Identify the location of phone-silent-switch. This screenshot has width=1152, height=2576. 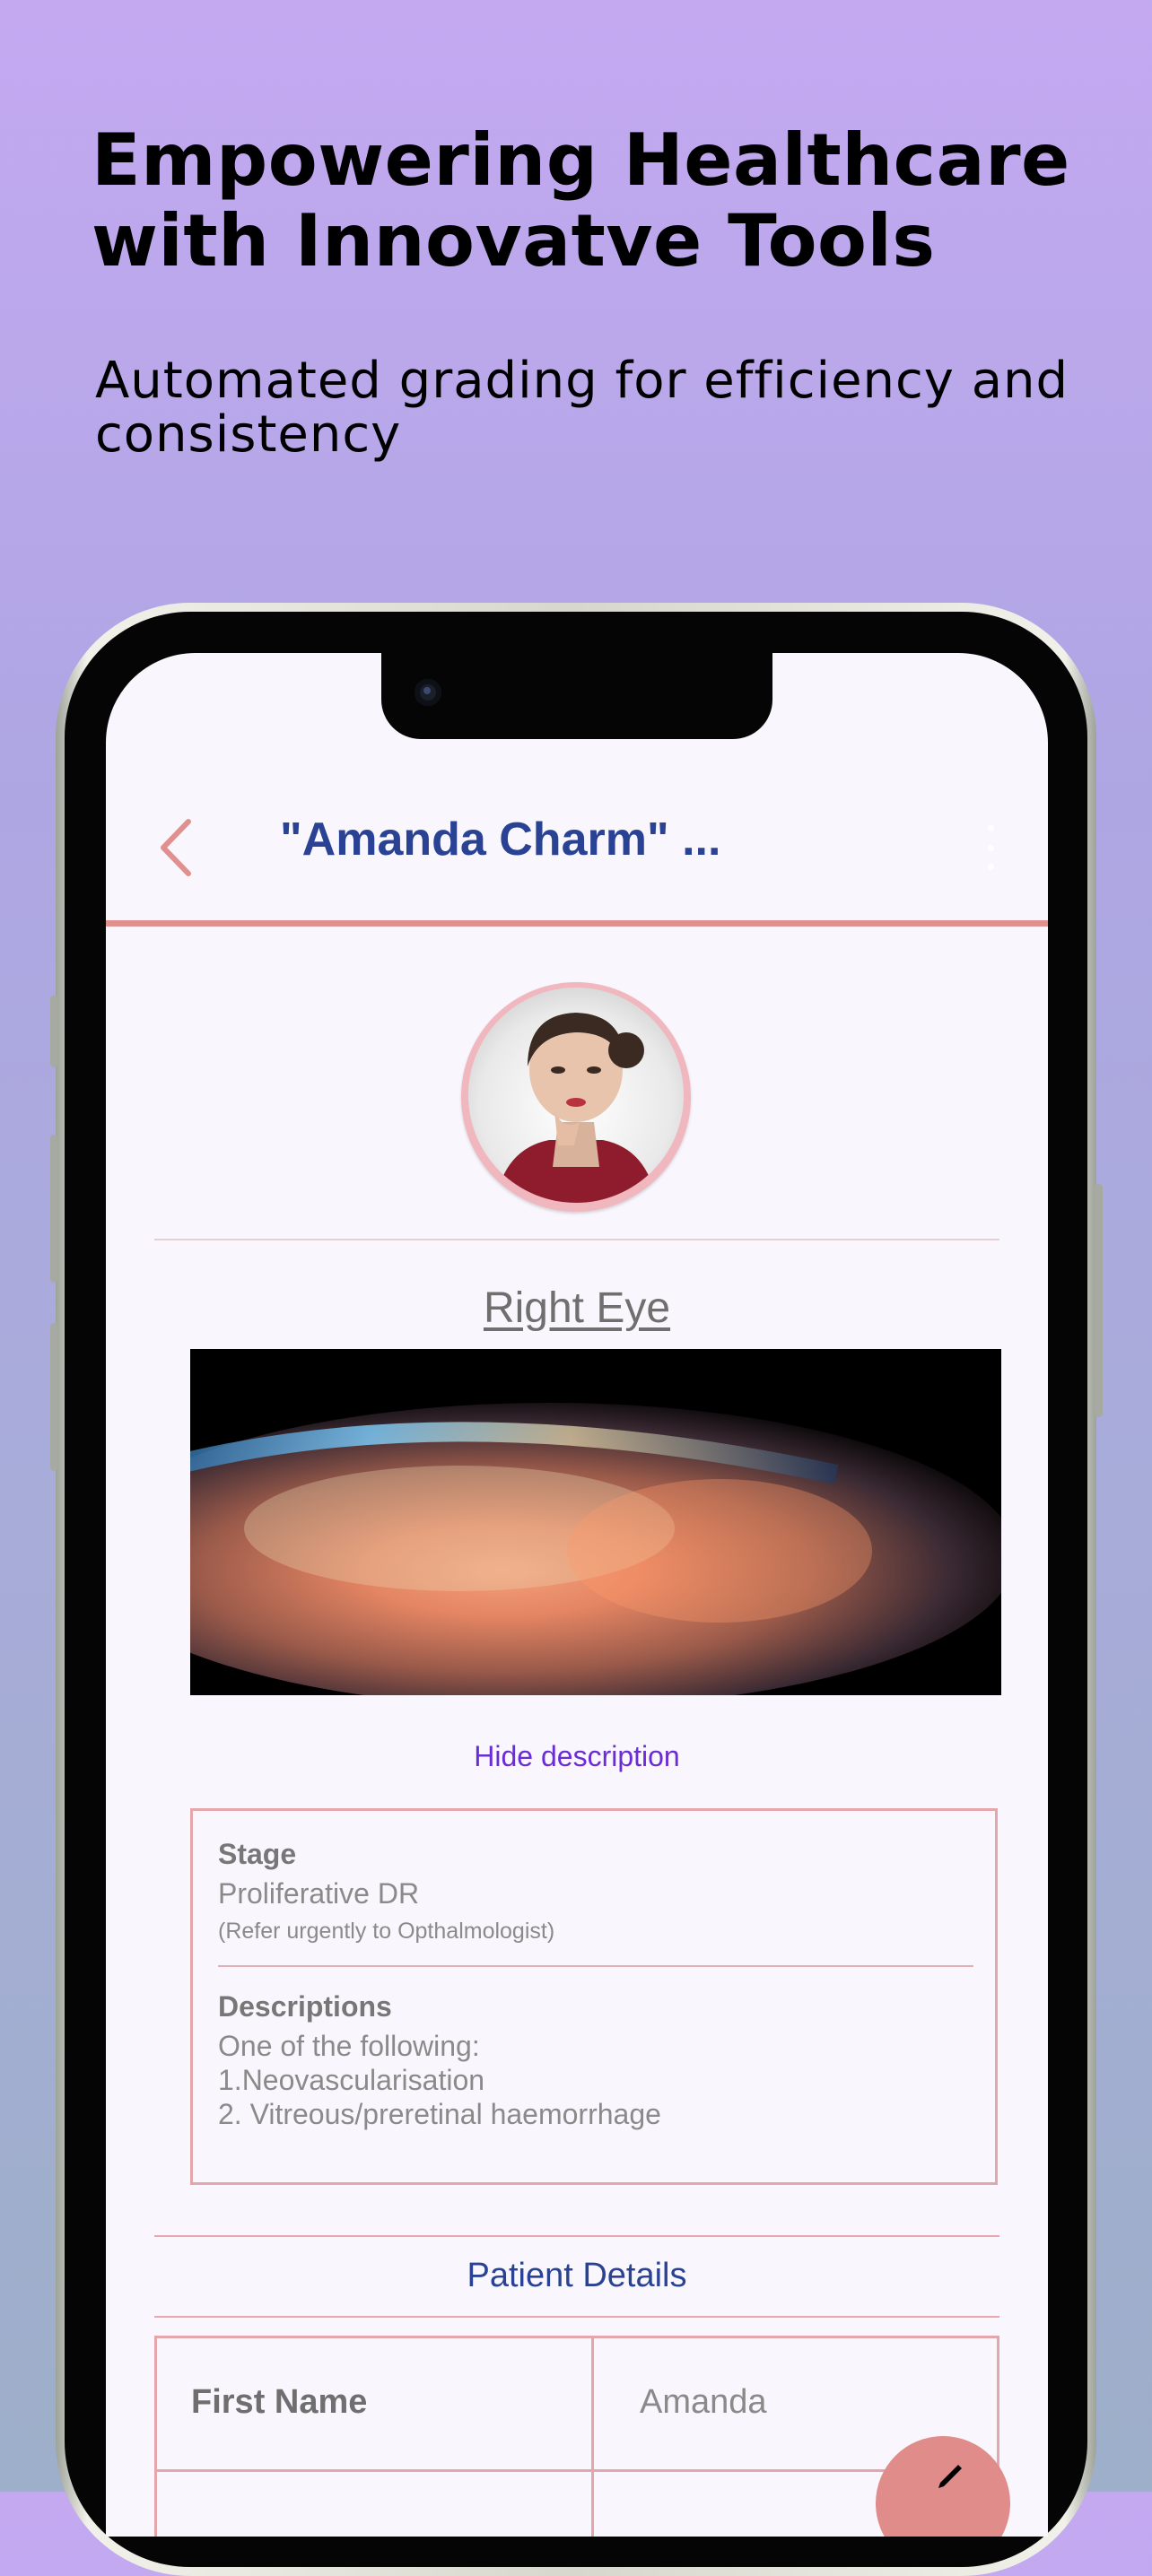
(53, 1031).